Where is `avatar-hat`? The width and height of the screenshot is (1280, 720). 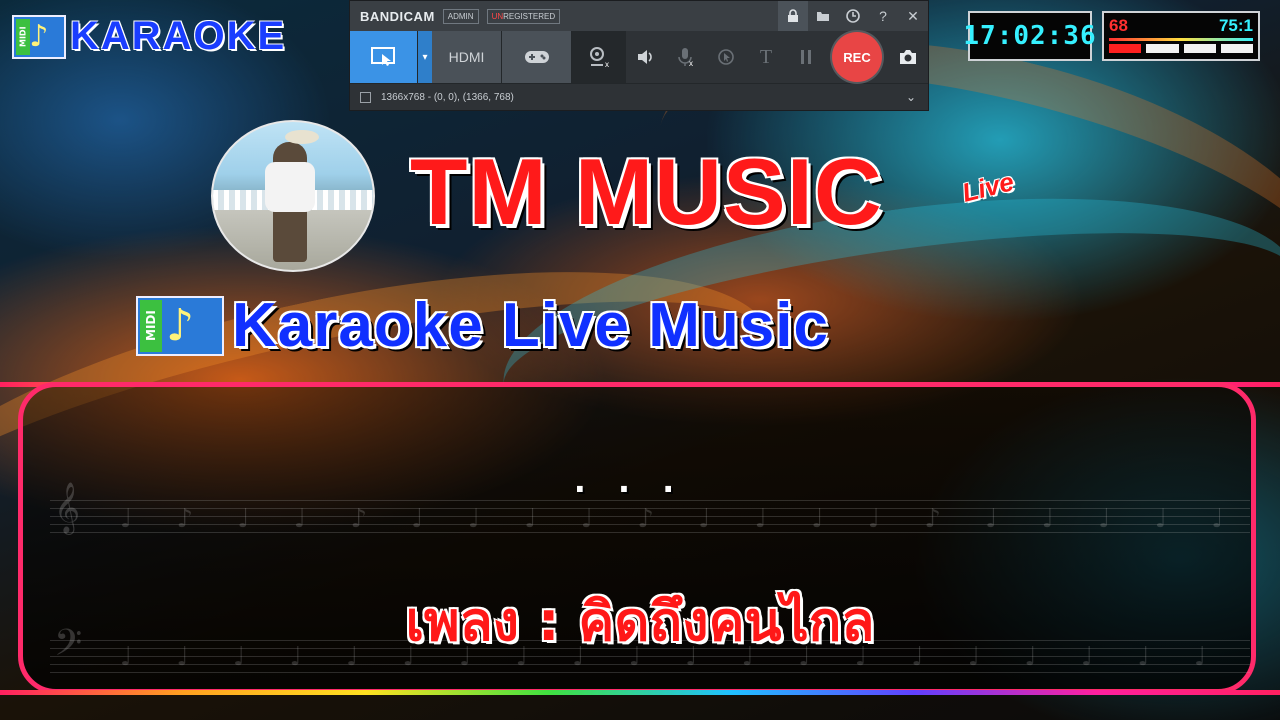
avatar-hat is located at coordinates (302, 137).